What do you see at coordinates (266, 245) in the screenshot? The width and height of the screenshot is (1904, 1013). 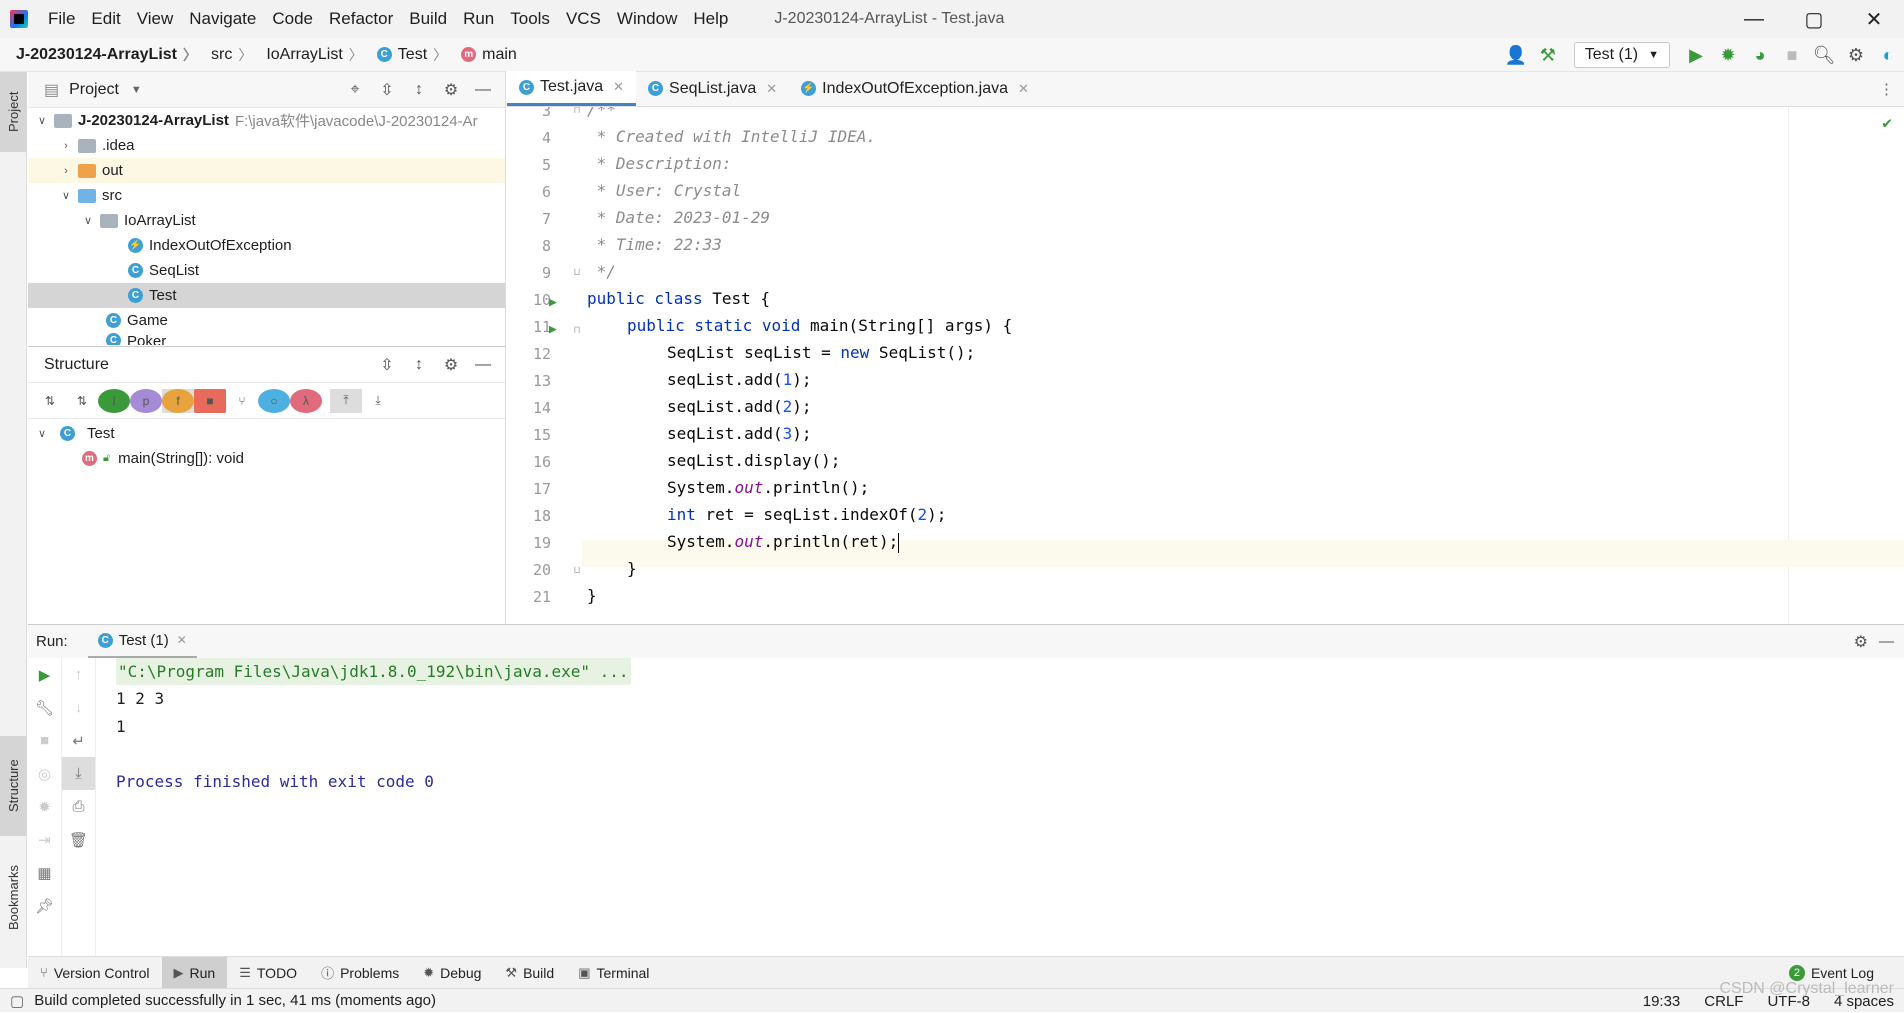 I see `tree-item-indexoutofexception: ⚡ IndexOutOfException` at bounding box center [266, 245].